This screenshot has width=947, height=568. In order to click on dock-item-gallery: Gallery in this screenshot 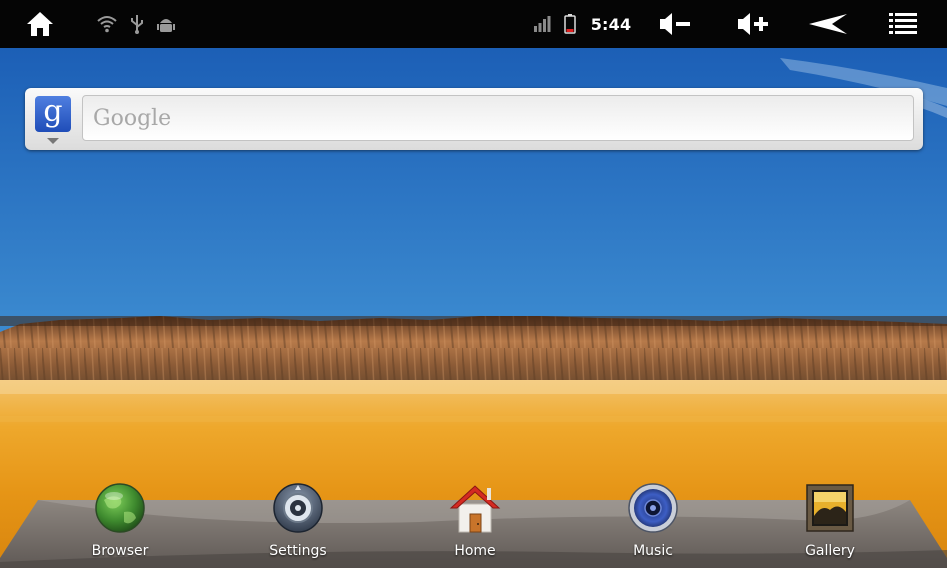, I will do `click(830, 526)`.